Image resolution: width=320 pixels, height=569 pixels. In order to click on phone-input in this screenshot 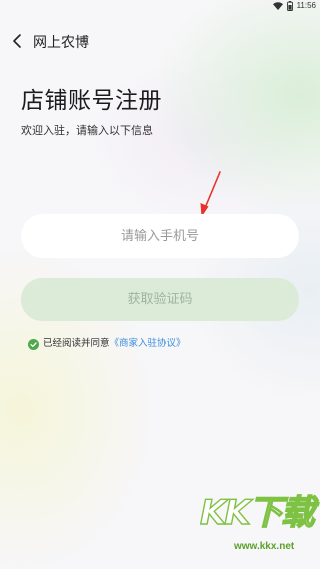, I will do `click(160, 236)`.